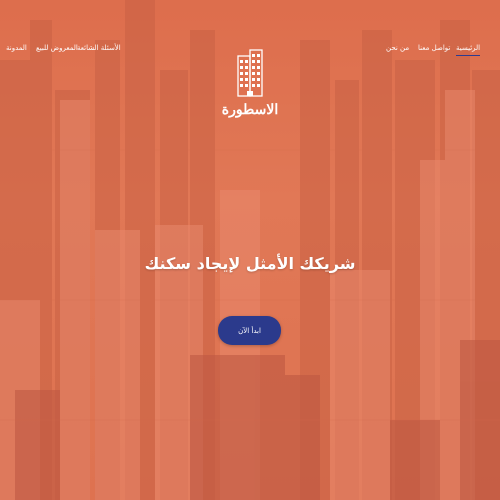 The width and height of the screenshot is (500, 500). I want to click on nav-item-for-sale: المعروض للبيع, so click(57, 48).